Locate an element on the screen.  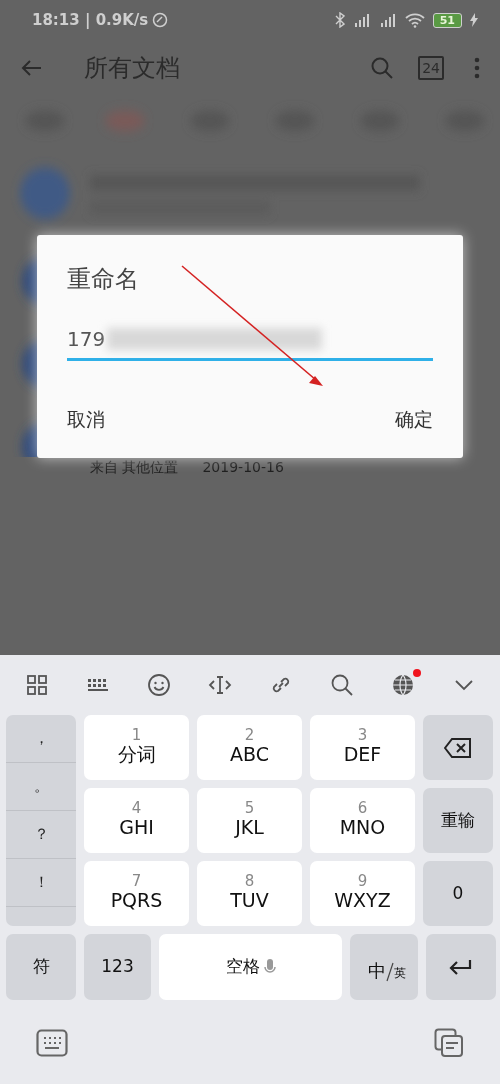
key-button: 4 GHI is located at coordinates (136, 820).